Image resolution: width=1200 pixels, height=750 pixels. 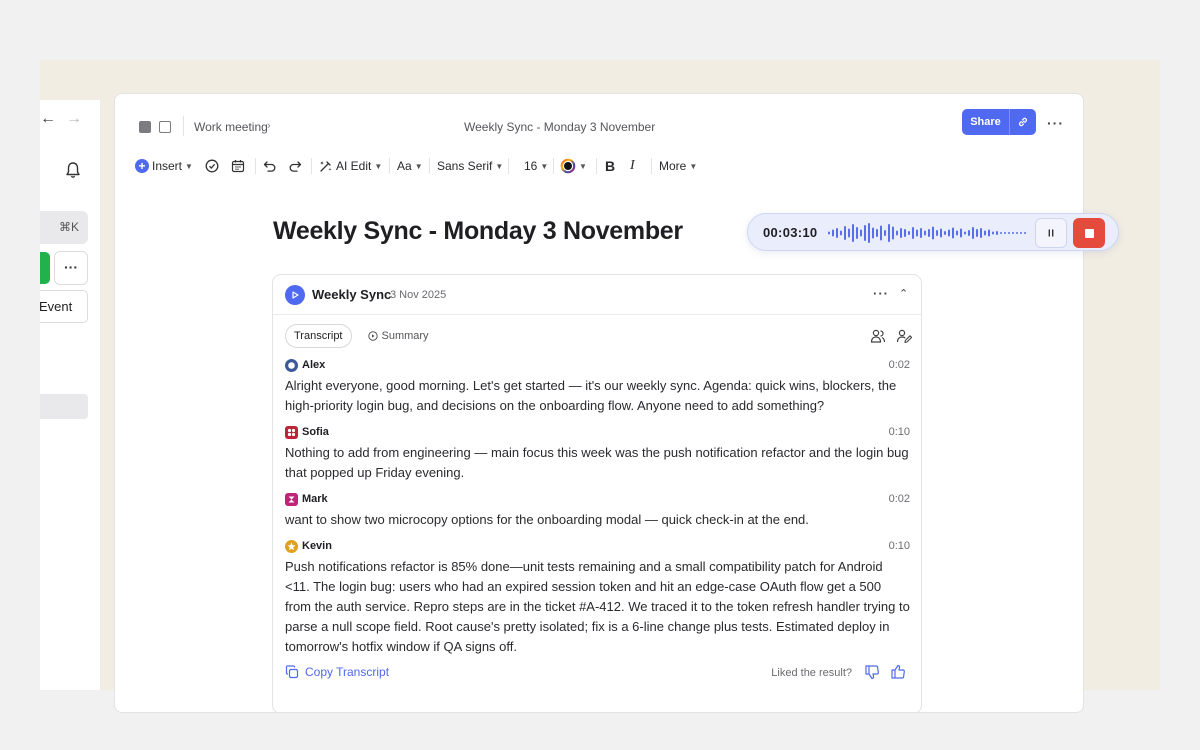 I want to click on copy-transcript-label: Copy Transcript, so click(x=347, y=672).